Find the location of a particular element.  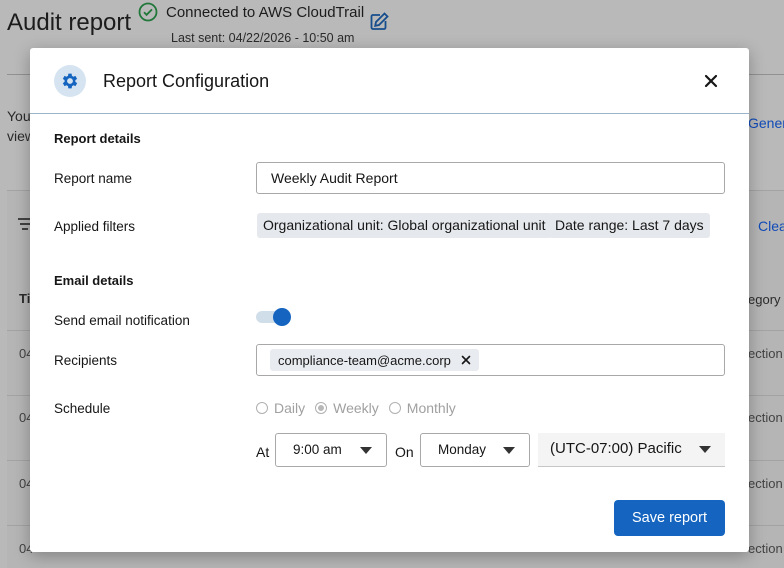

schedule-radio-group: Daily Weekly Monthly is located at coordinates (356, 408).